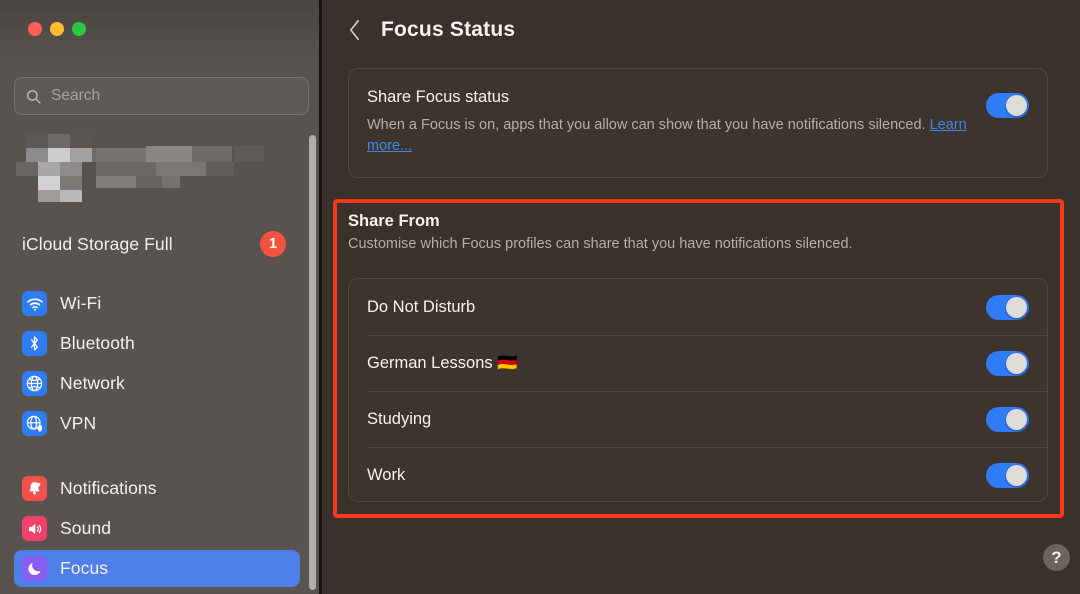 This screenshot has width=1080, height=594. I want to click on maximize-window-button, so click(79, 29).